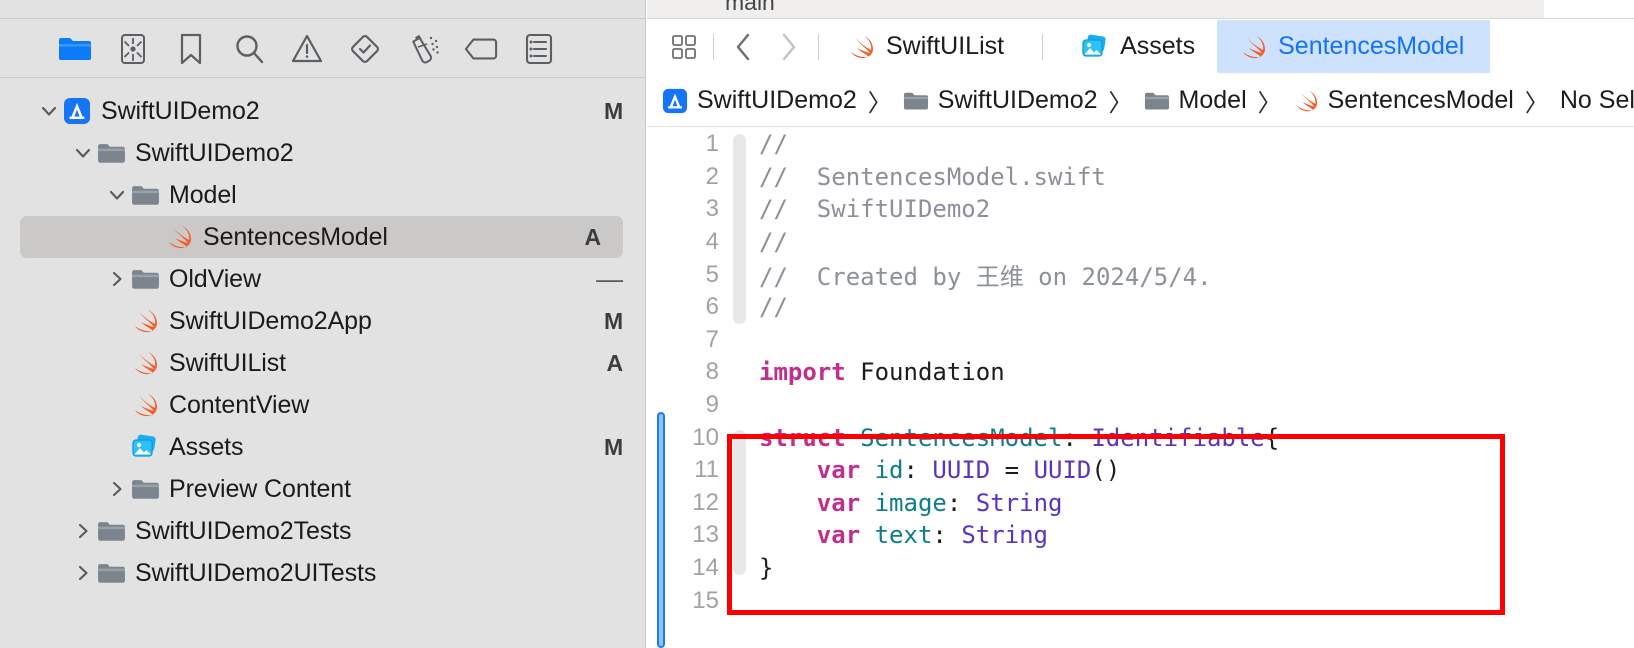  I want to click on tree-row: Assets M, so click(322, 447).